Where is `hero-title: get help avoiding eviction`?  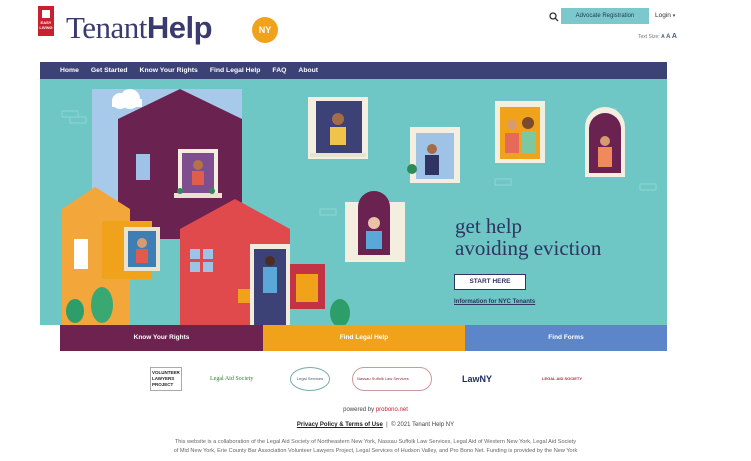
hero-title: get help avoiding eviction is located at coordinates (528, 237).